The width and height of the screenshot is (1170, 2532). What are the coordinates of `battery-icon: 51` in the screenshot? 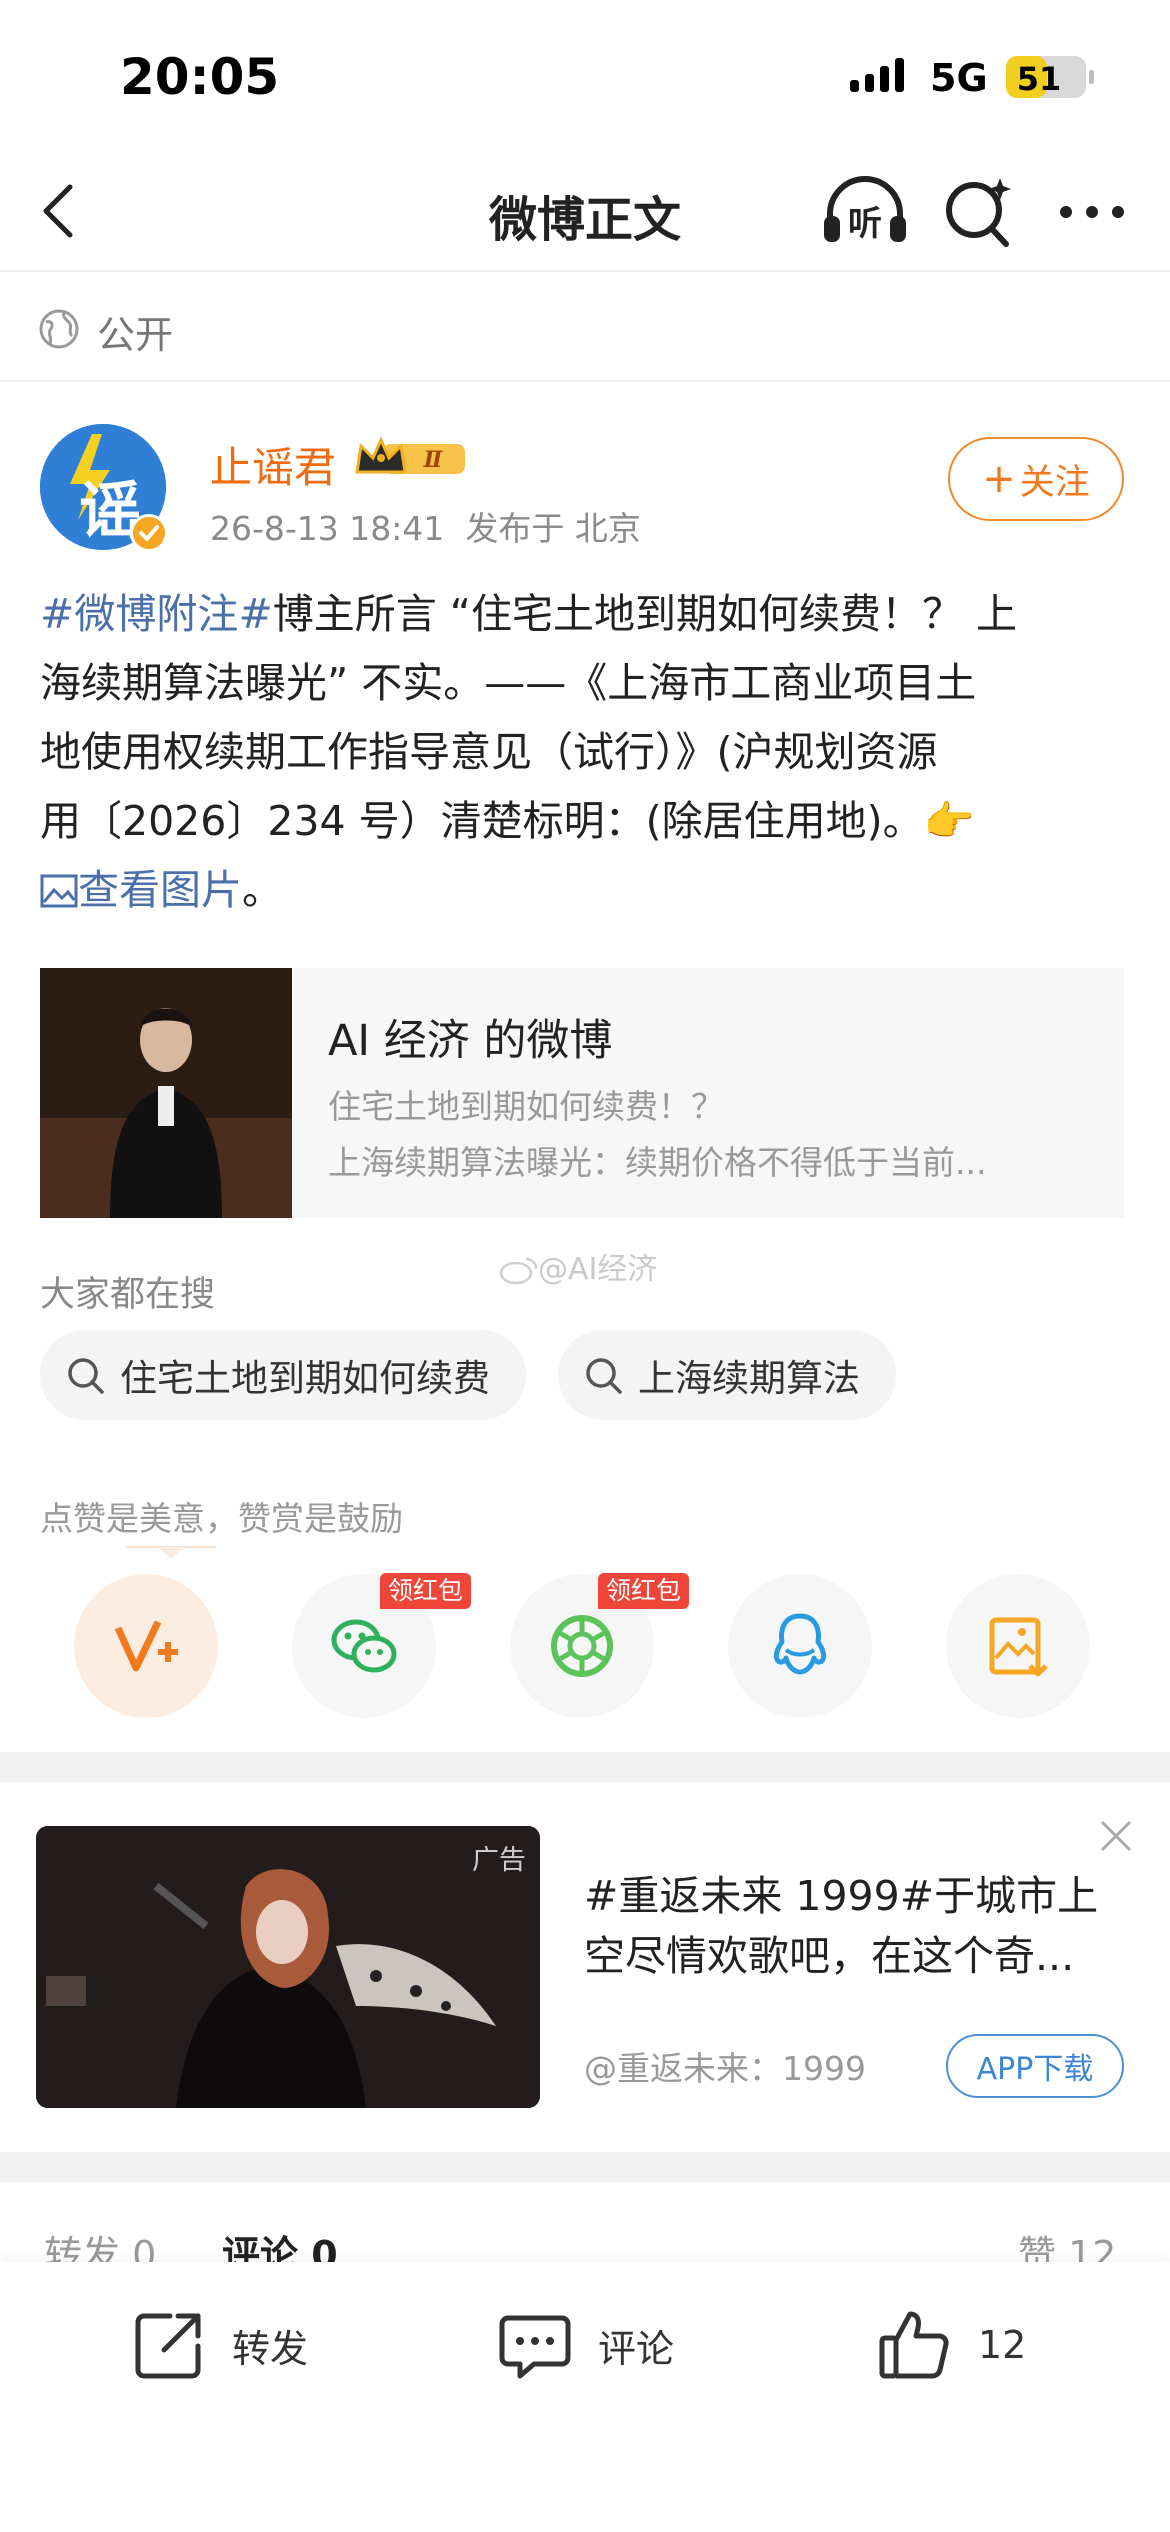 It's located at (1050, 77).